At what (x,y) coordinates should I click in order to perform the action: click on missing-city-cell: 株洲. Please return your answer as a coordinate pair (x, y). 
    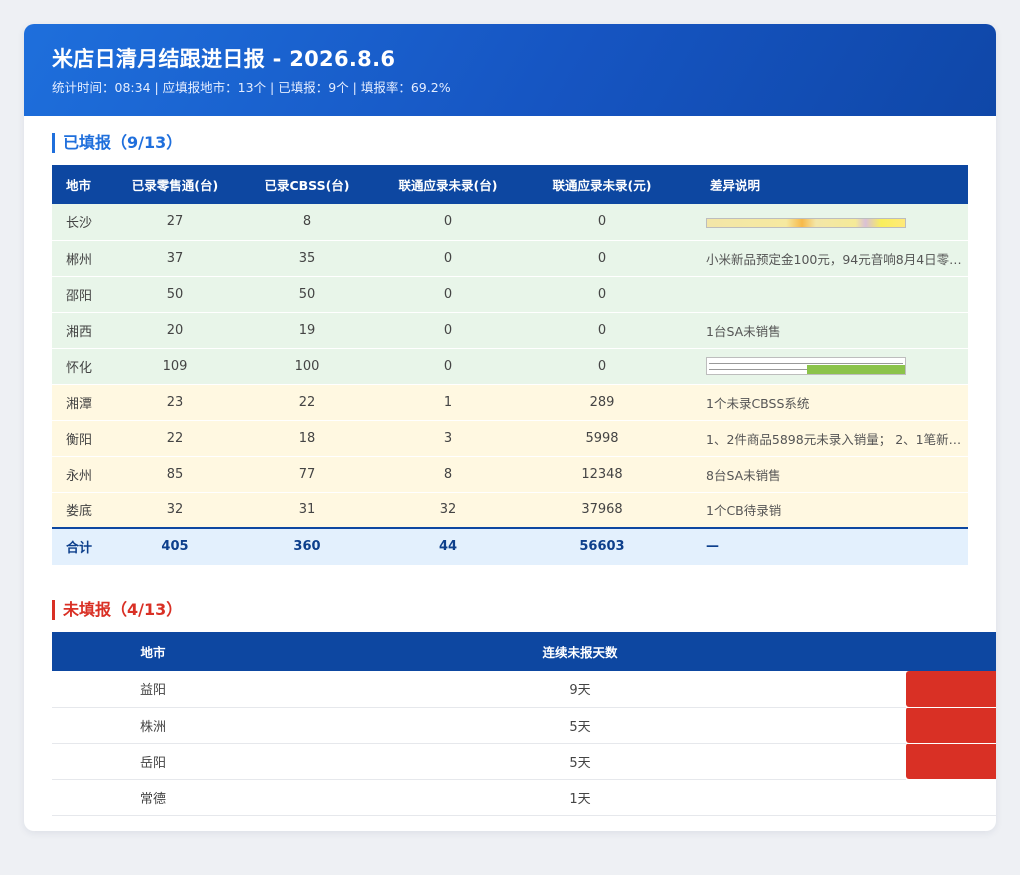
    Looking at the image, I should click on (153, 725).